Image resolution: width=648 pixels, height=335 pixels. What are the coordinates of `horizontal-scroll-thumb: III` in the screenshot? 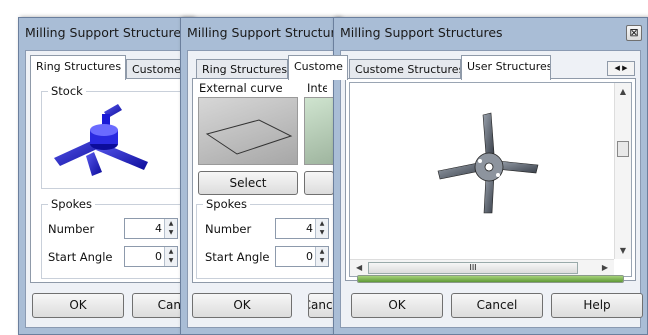 It's located at (473, 268).